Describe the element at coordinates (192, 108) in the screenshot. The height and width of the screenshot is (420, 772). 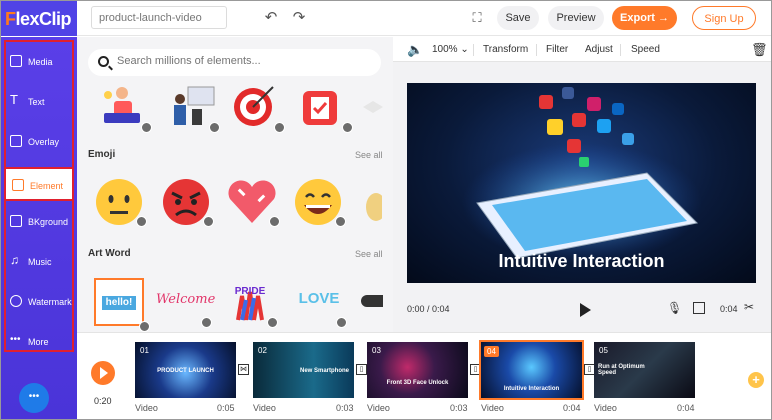
I see `illustration-presentation` at that location.